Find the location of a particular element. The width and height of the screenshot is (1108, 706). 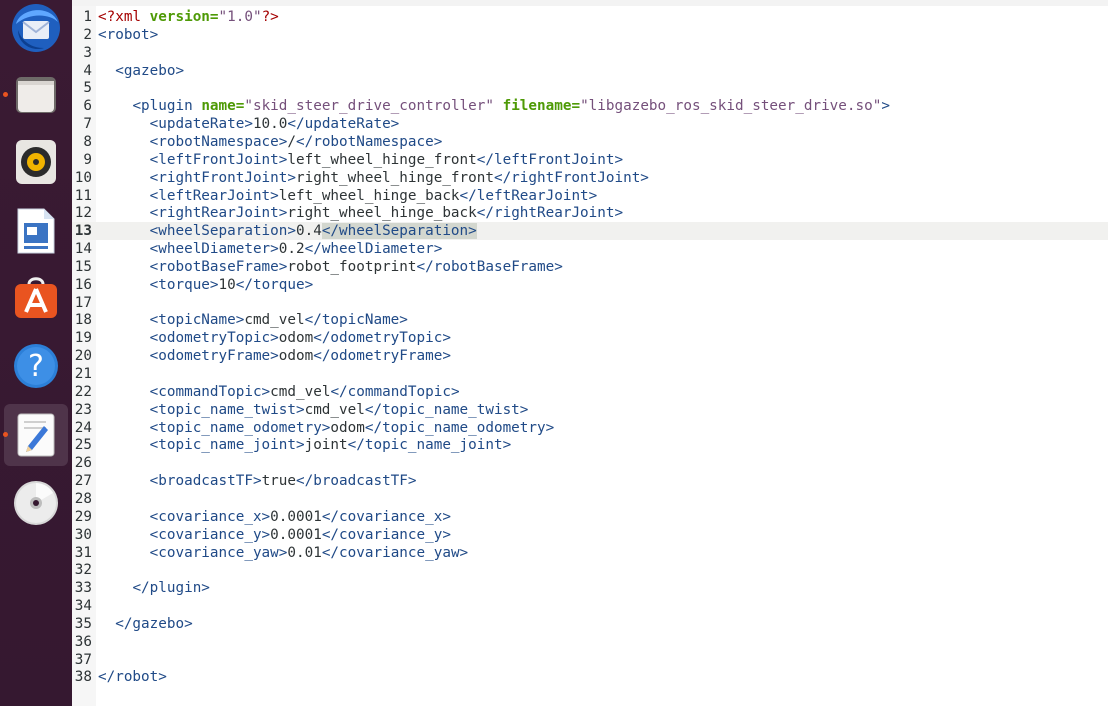

code-line: 27 <broadcastTF>true</broadcastTF> is located at coordinates (590, 481).